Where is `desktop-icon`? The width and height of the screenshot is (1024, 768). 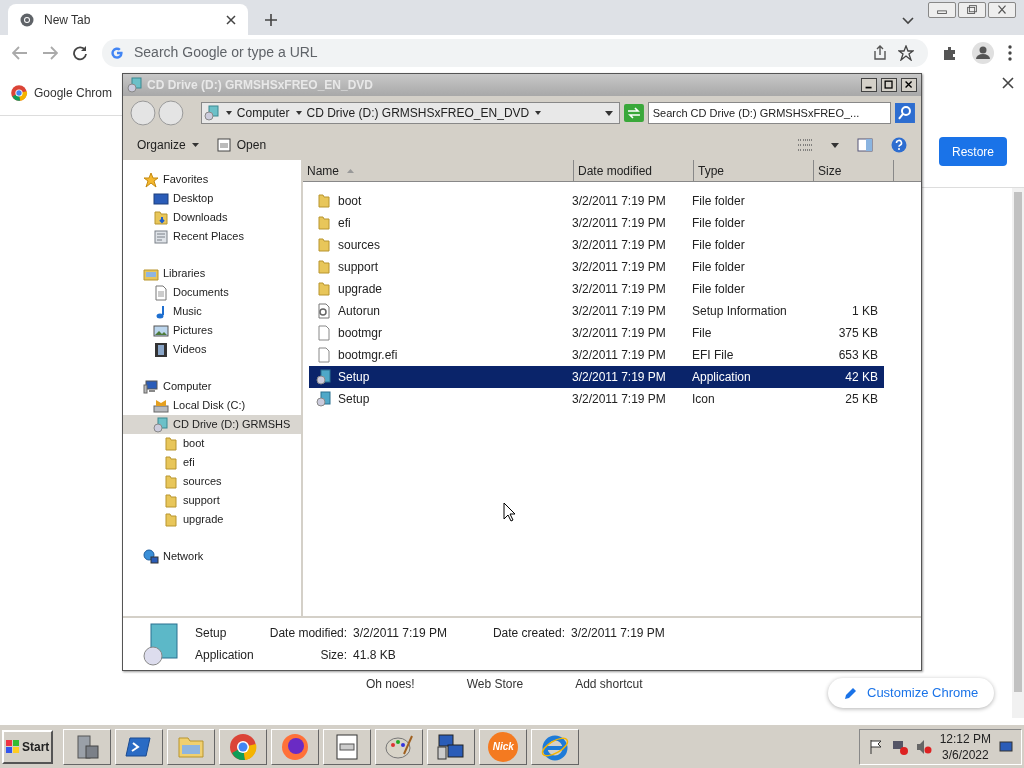
desktop-icon is located at coordinates (161, 198).